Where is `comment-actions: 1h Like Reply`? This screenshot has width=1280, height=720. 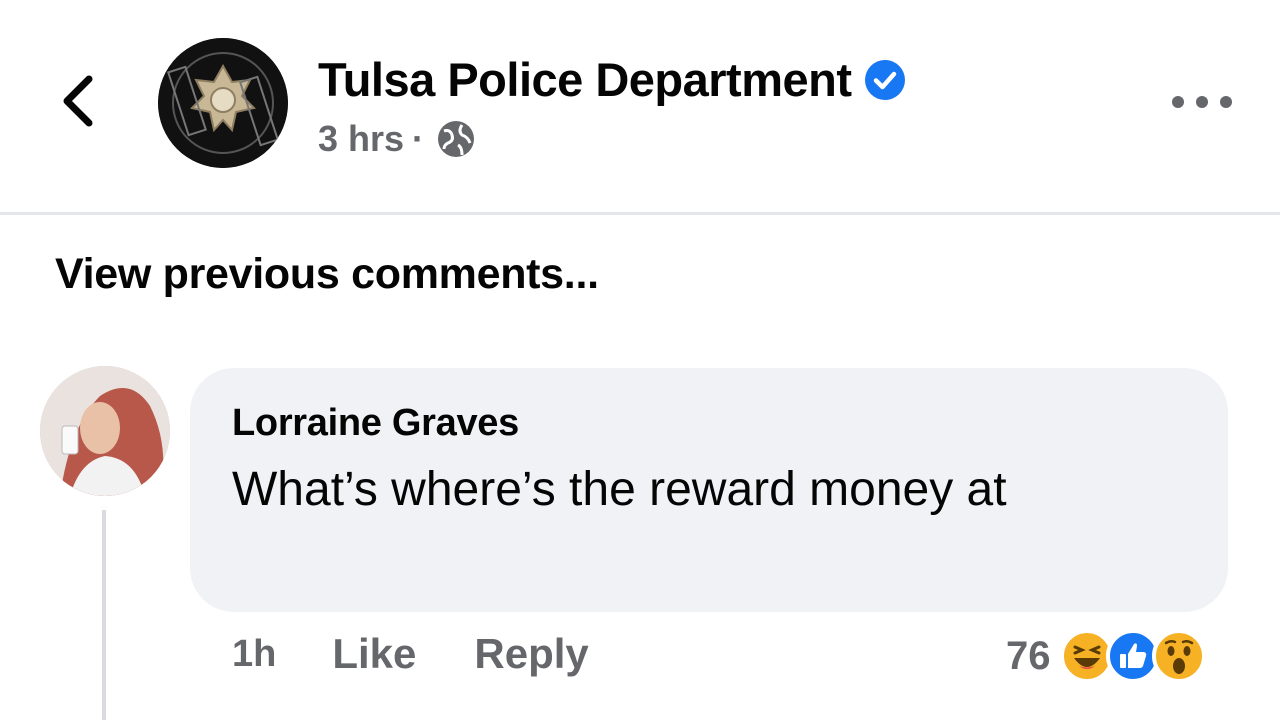
comment-actions: 1h Like Reply is located at coordinates (410, 654).